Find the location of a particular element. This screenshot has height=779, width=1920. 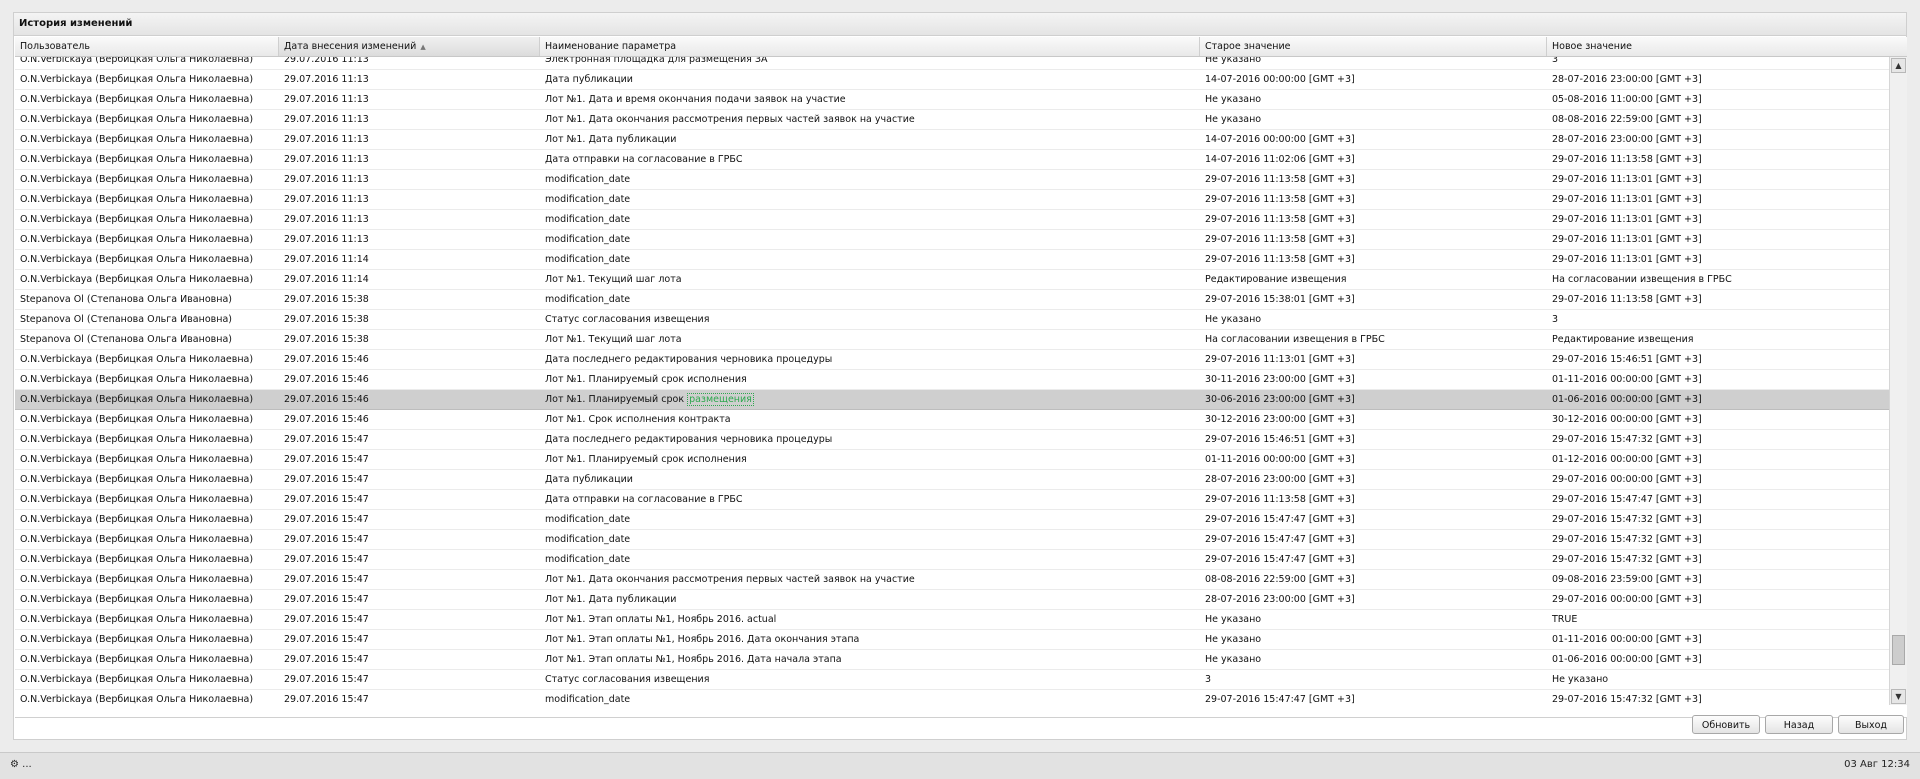

column-header-user: Пользователь is located at coordinates (147, 46).